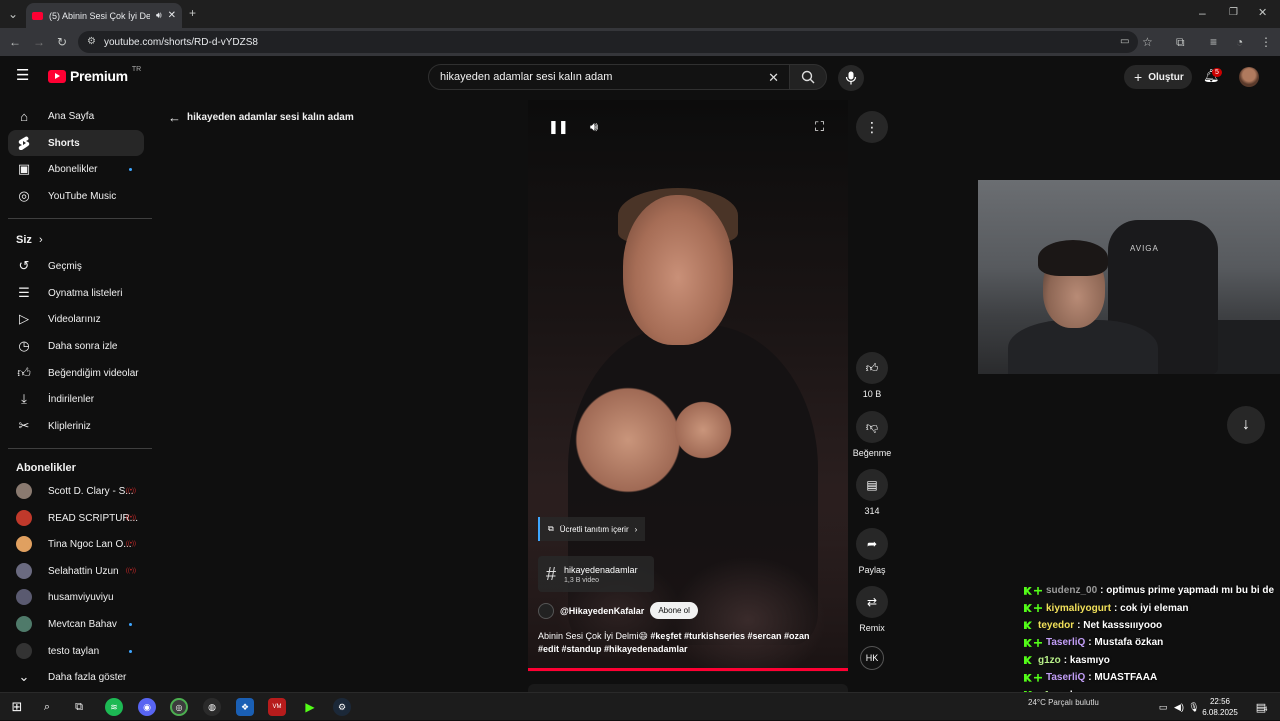 The height and width of the screenshot is (721, 1280). What do you see at coordinates (76, 518) in the screenshot?
I see `sidebar-subscription: READ SCRIPTUR... ((•))` at bounding box center [76, 518].